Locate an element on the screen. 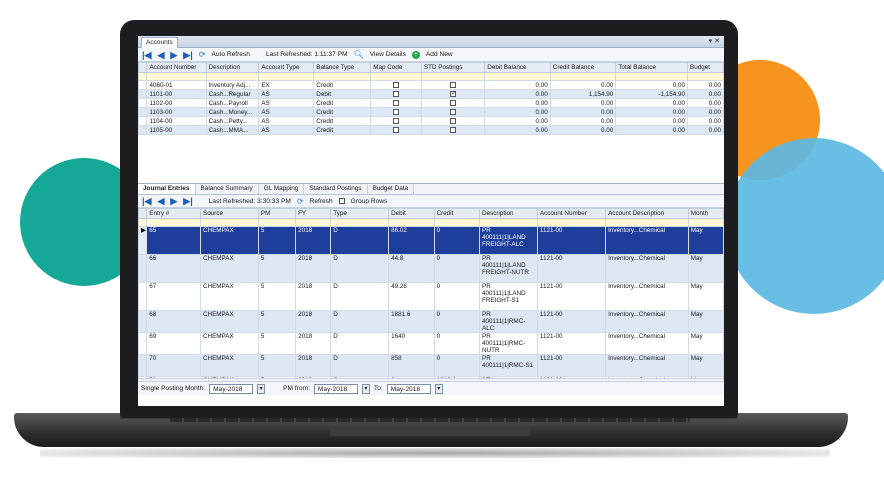 The image size is (884, 495). cell-entry-number: 70 is located at coordinates (173, 365).